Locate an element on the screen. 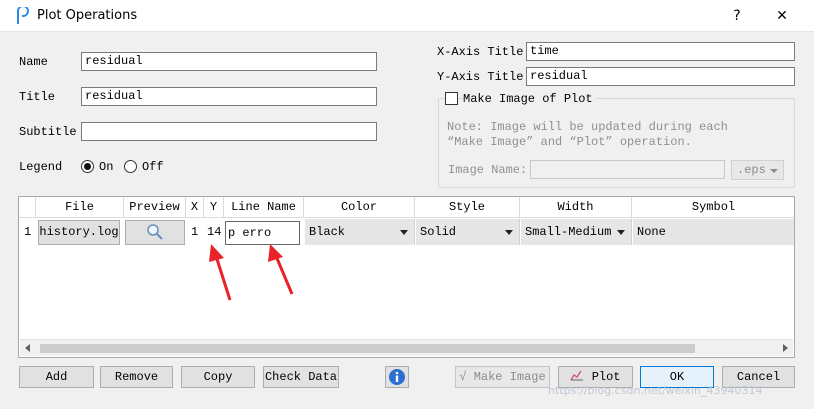  name-label: Name is located at coordinates (33, 62).